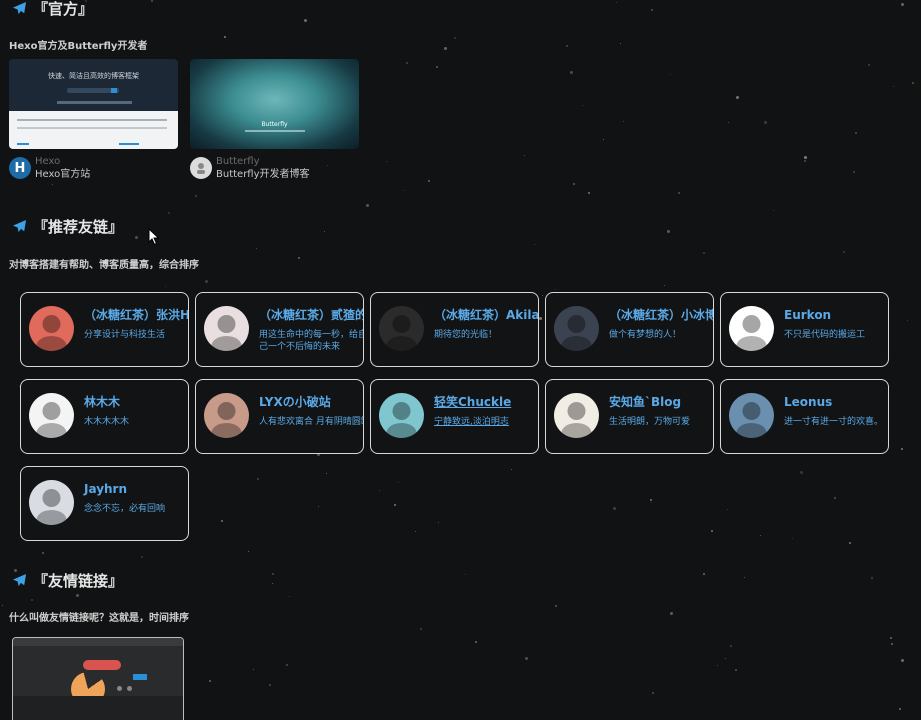  What do you see at coordinates (629, 416) in the screenshot?
I see `friend-card: 安知鱼`Blog 生活明朗，万物可爱` at bounding box center [629, 416].